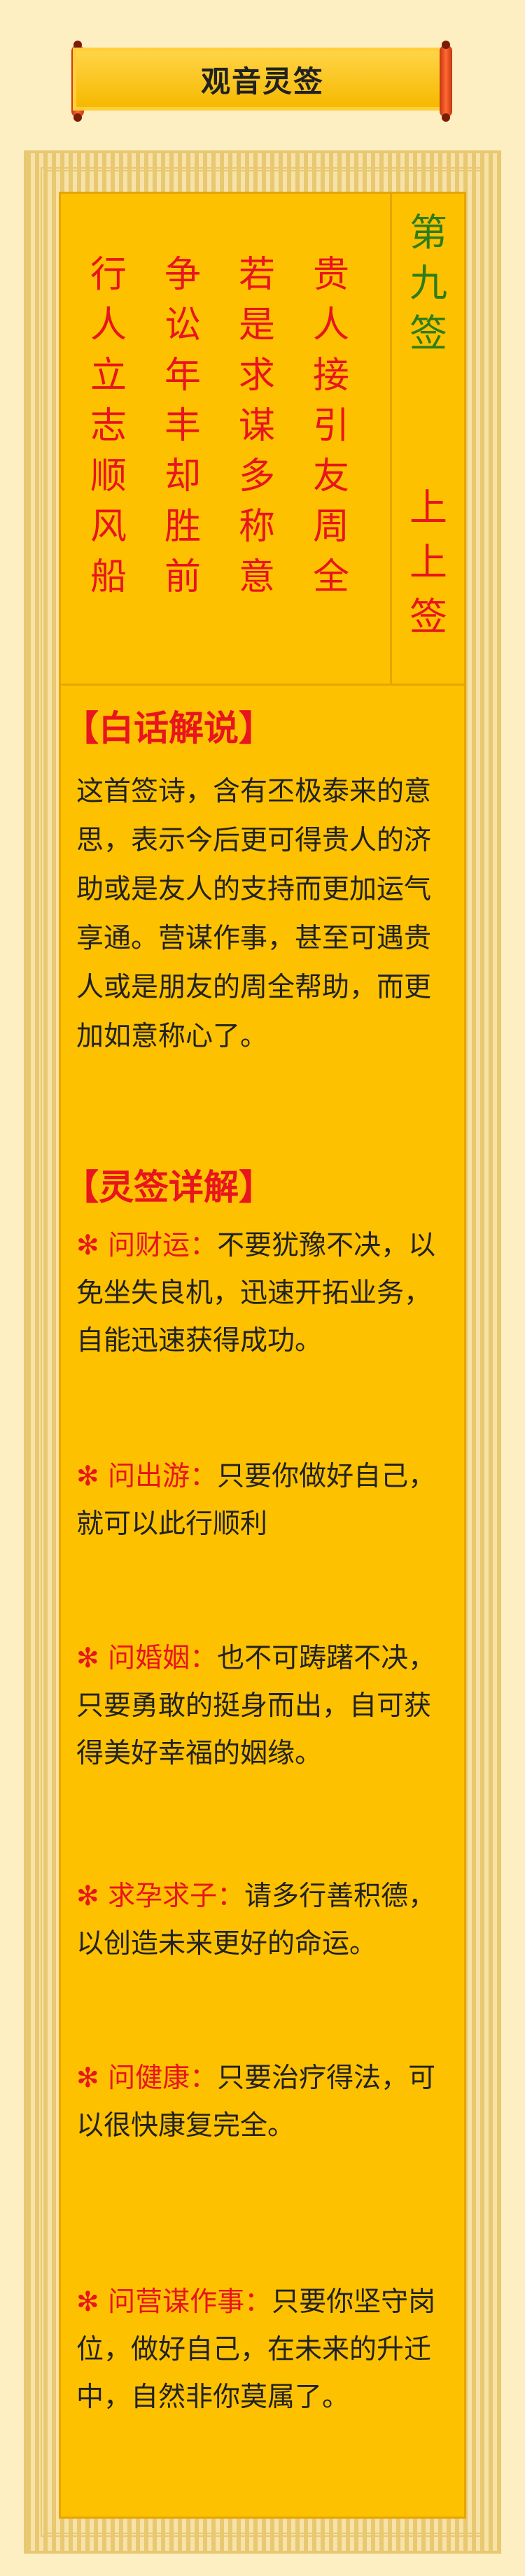 This screenshot has height=2576, width=525. I want to click on scroll-rod-right, so click(446, 81).